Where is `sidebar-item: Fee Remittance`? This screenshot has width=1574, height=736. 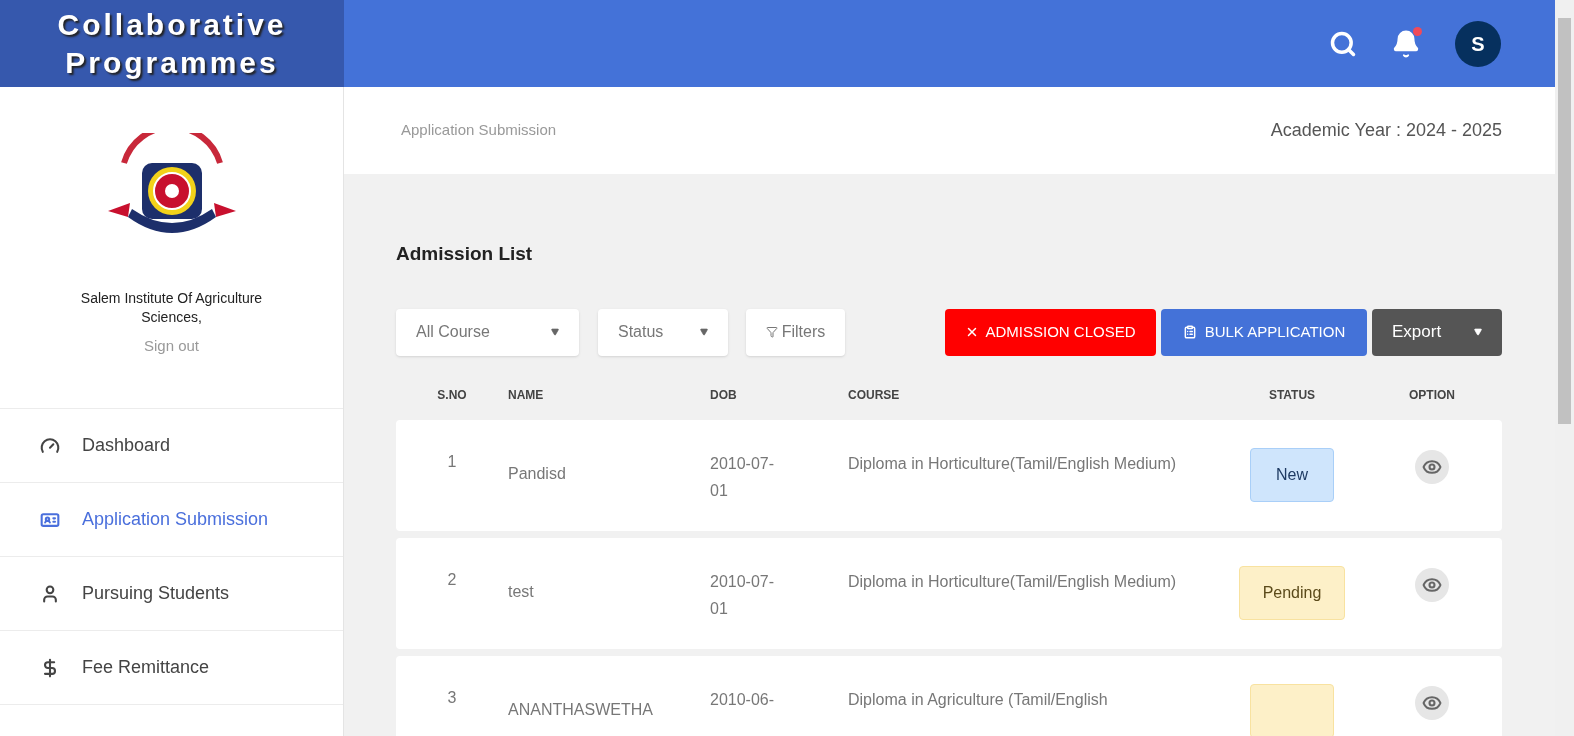
sidebar-item: Fee Remittance is located at coordinates (171, 668).